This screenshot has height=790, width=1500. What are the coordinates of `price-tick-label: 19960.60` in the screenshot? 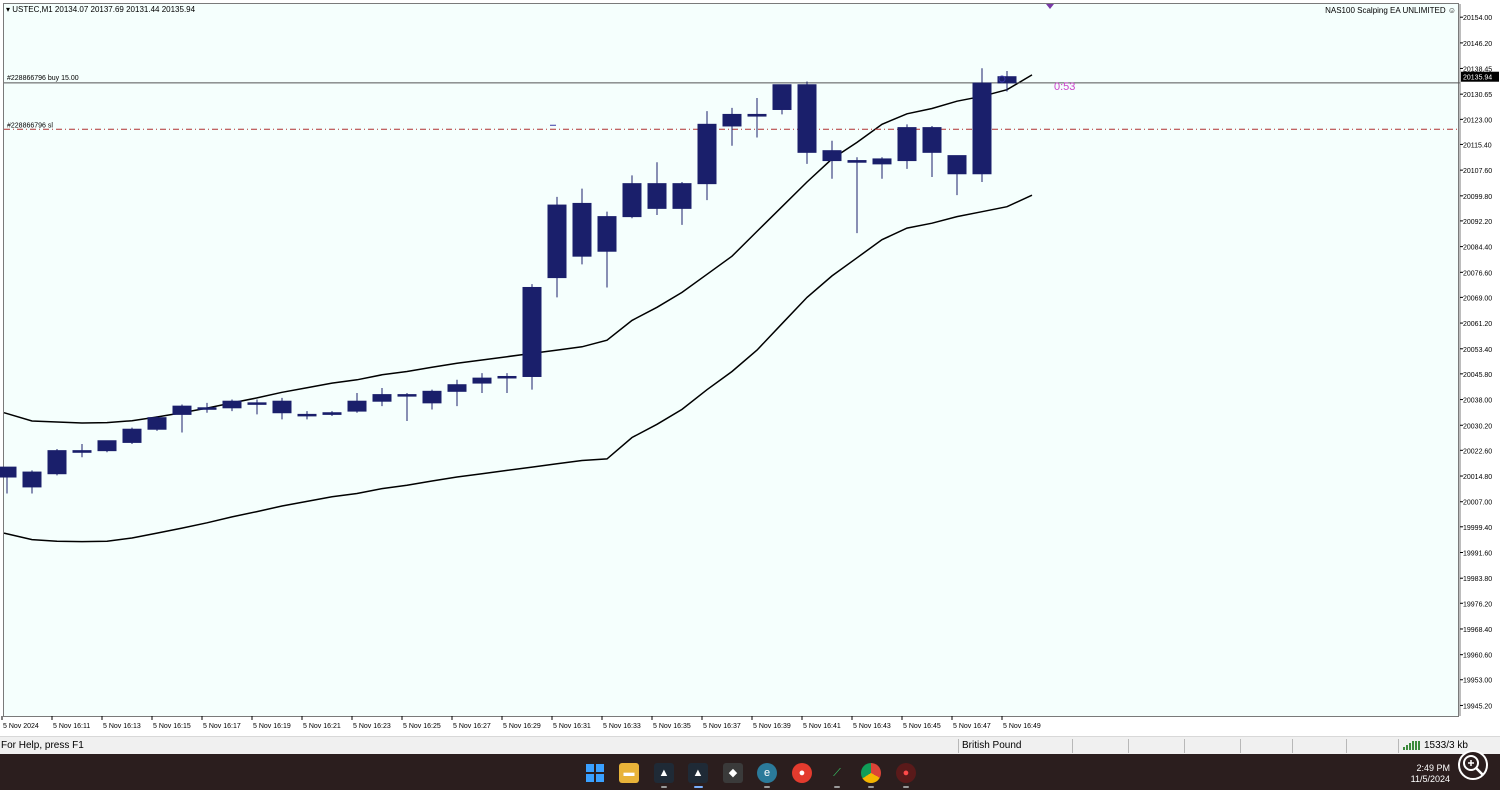 It's located at (1477, 656).